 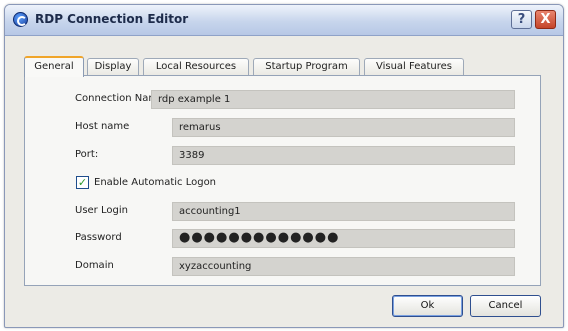 I want to click on host-name-field: remarus, so click(x=343, y=127).